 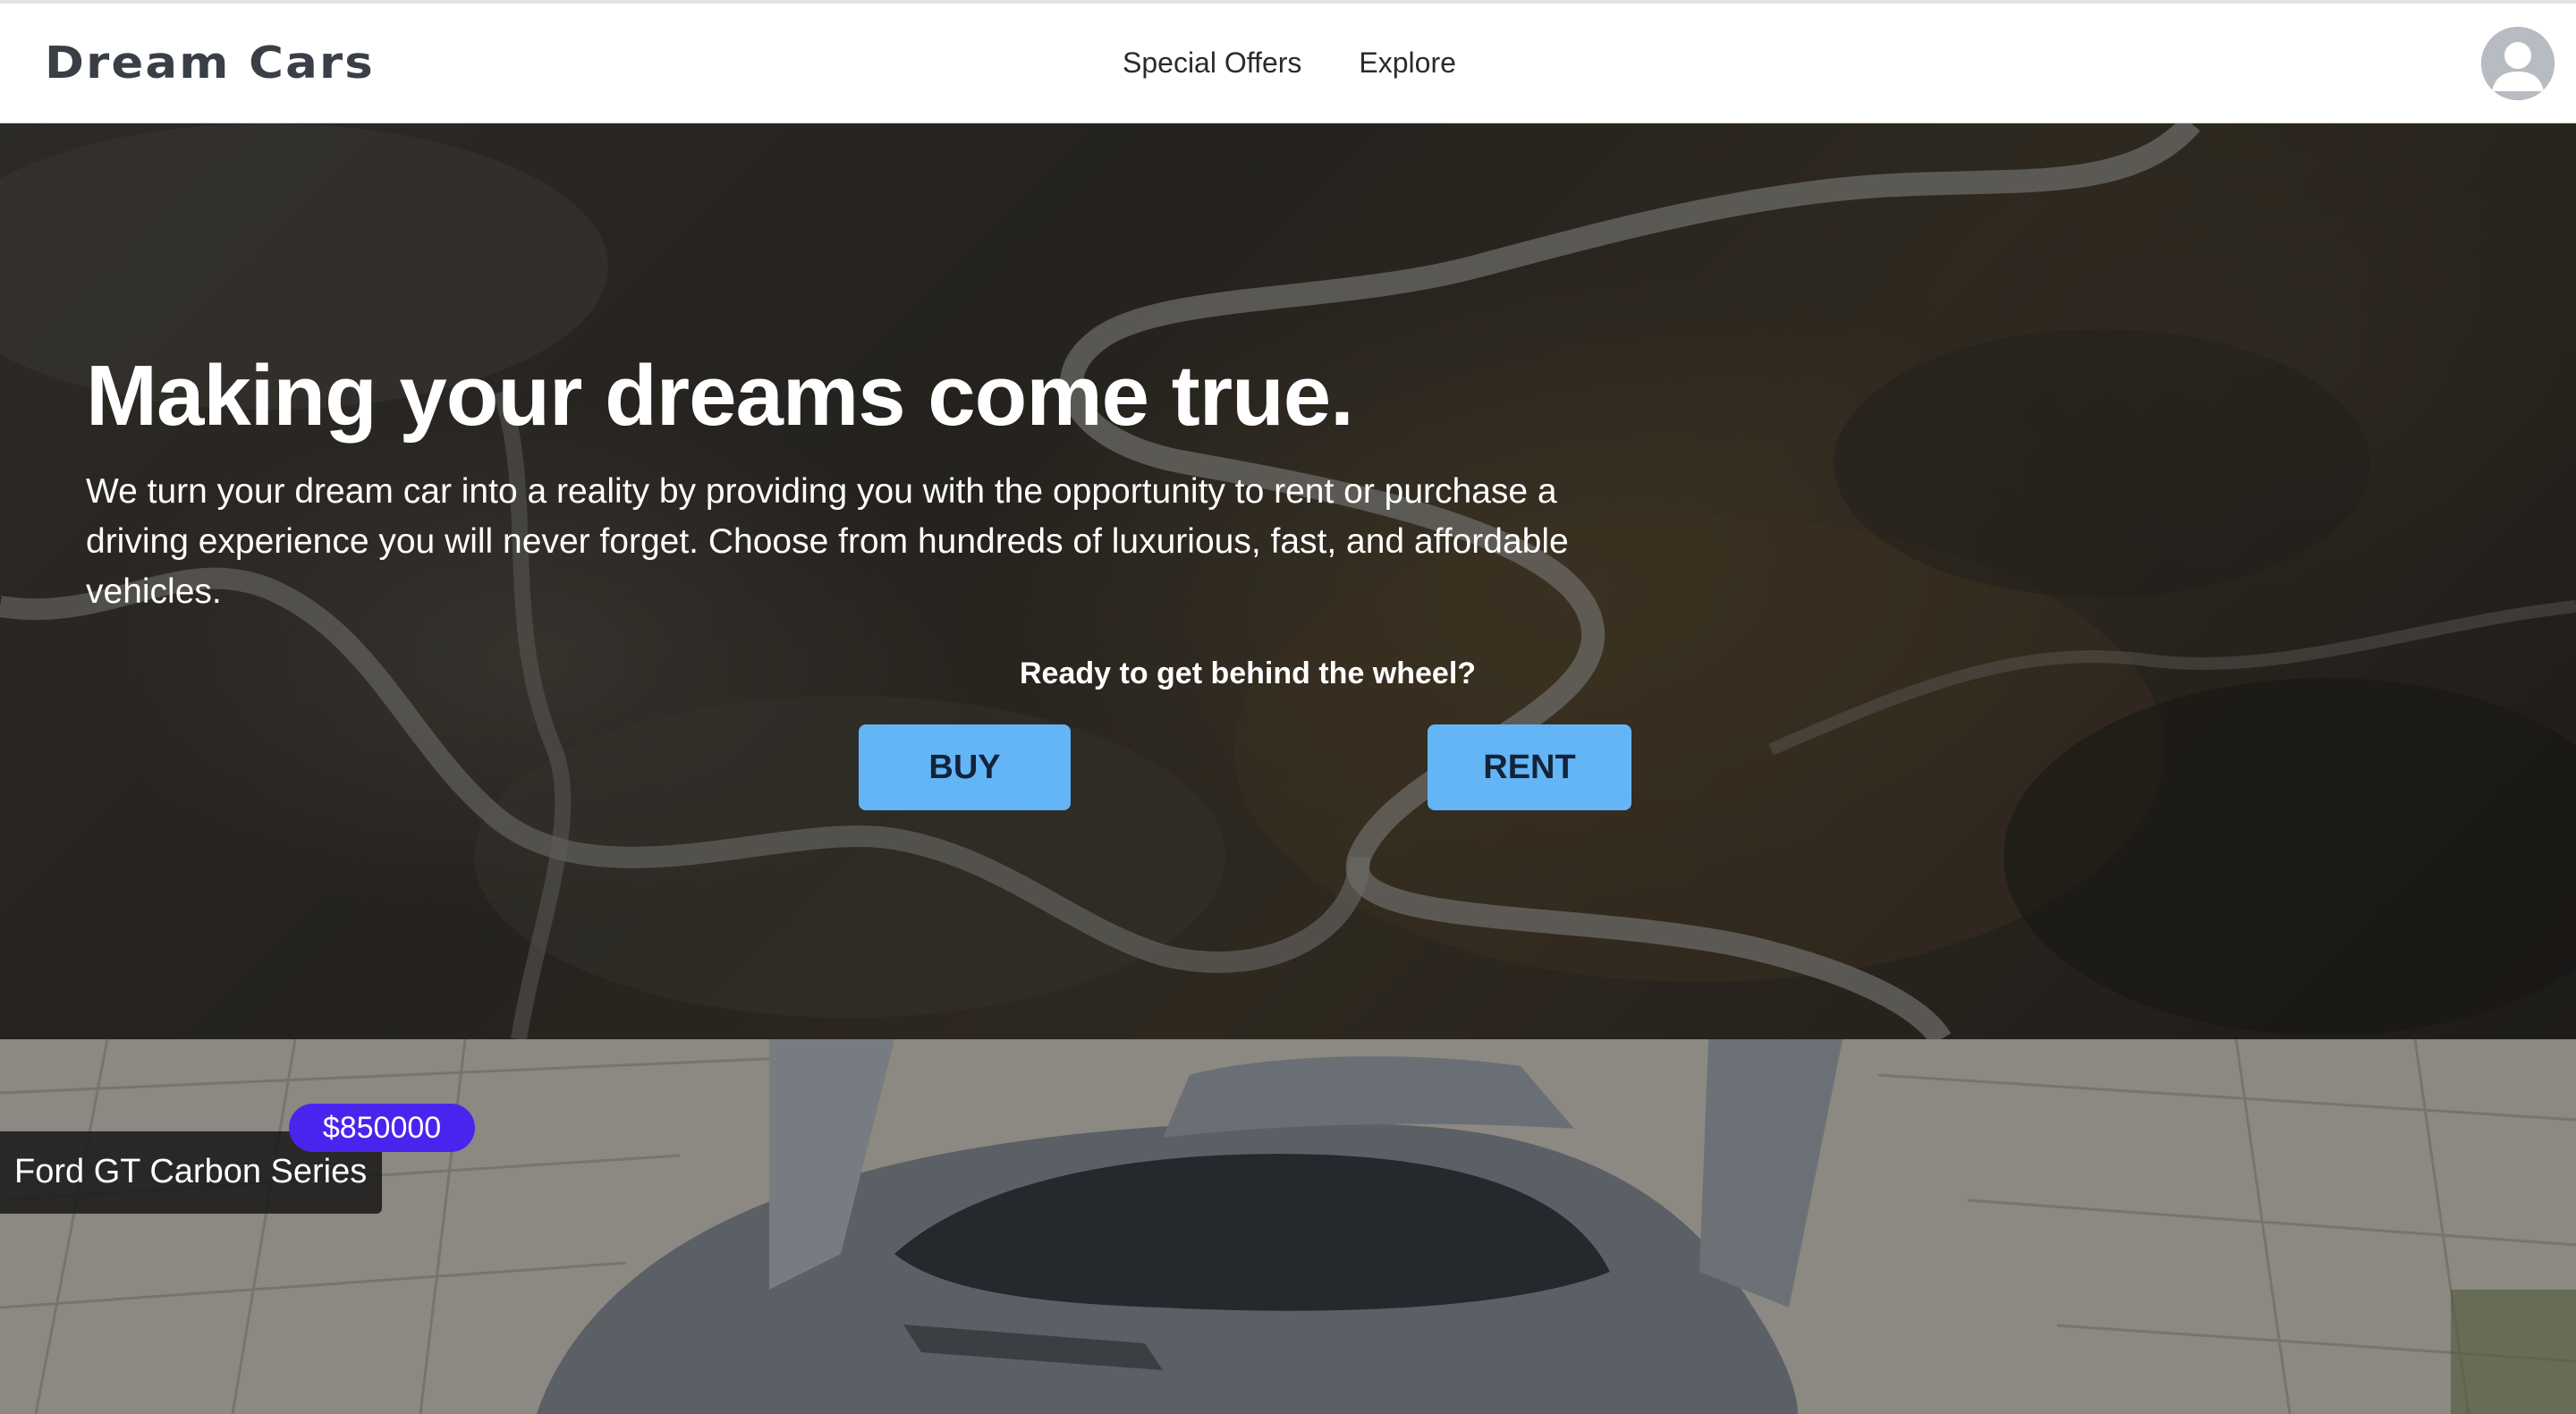 What do you see at coordinates (965, 767) in the screenshot?
I see `buy-button: BUY` at bounding box center [965, 767].